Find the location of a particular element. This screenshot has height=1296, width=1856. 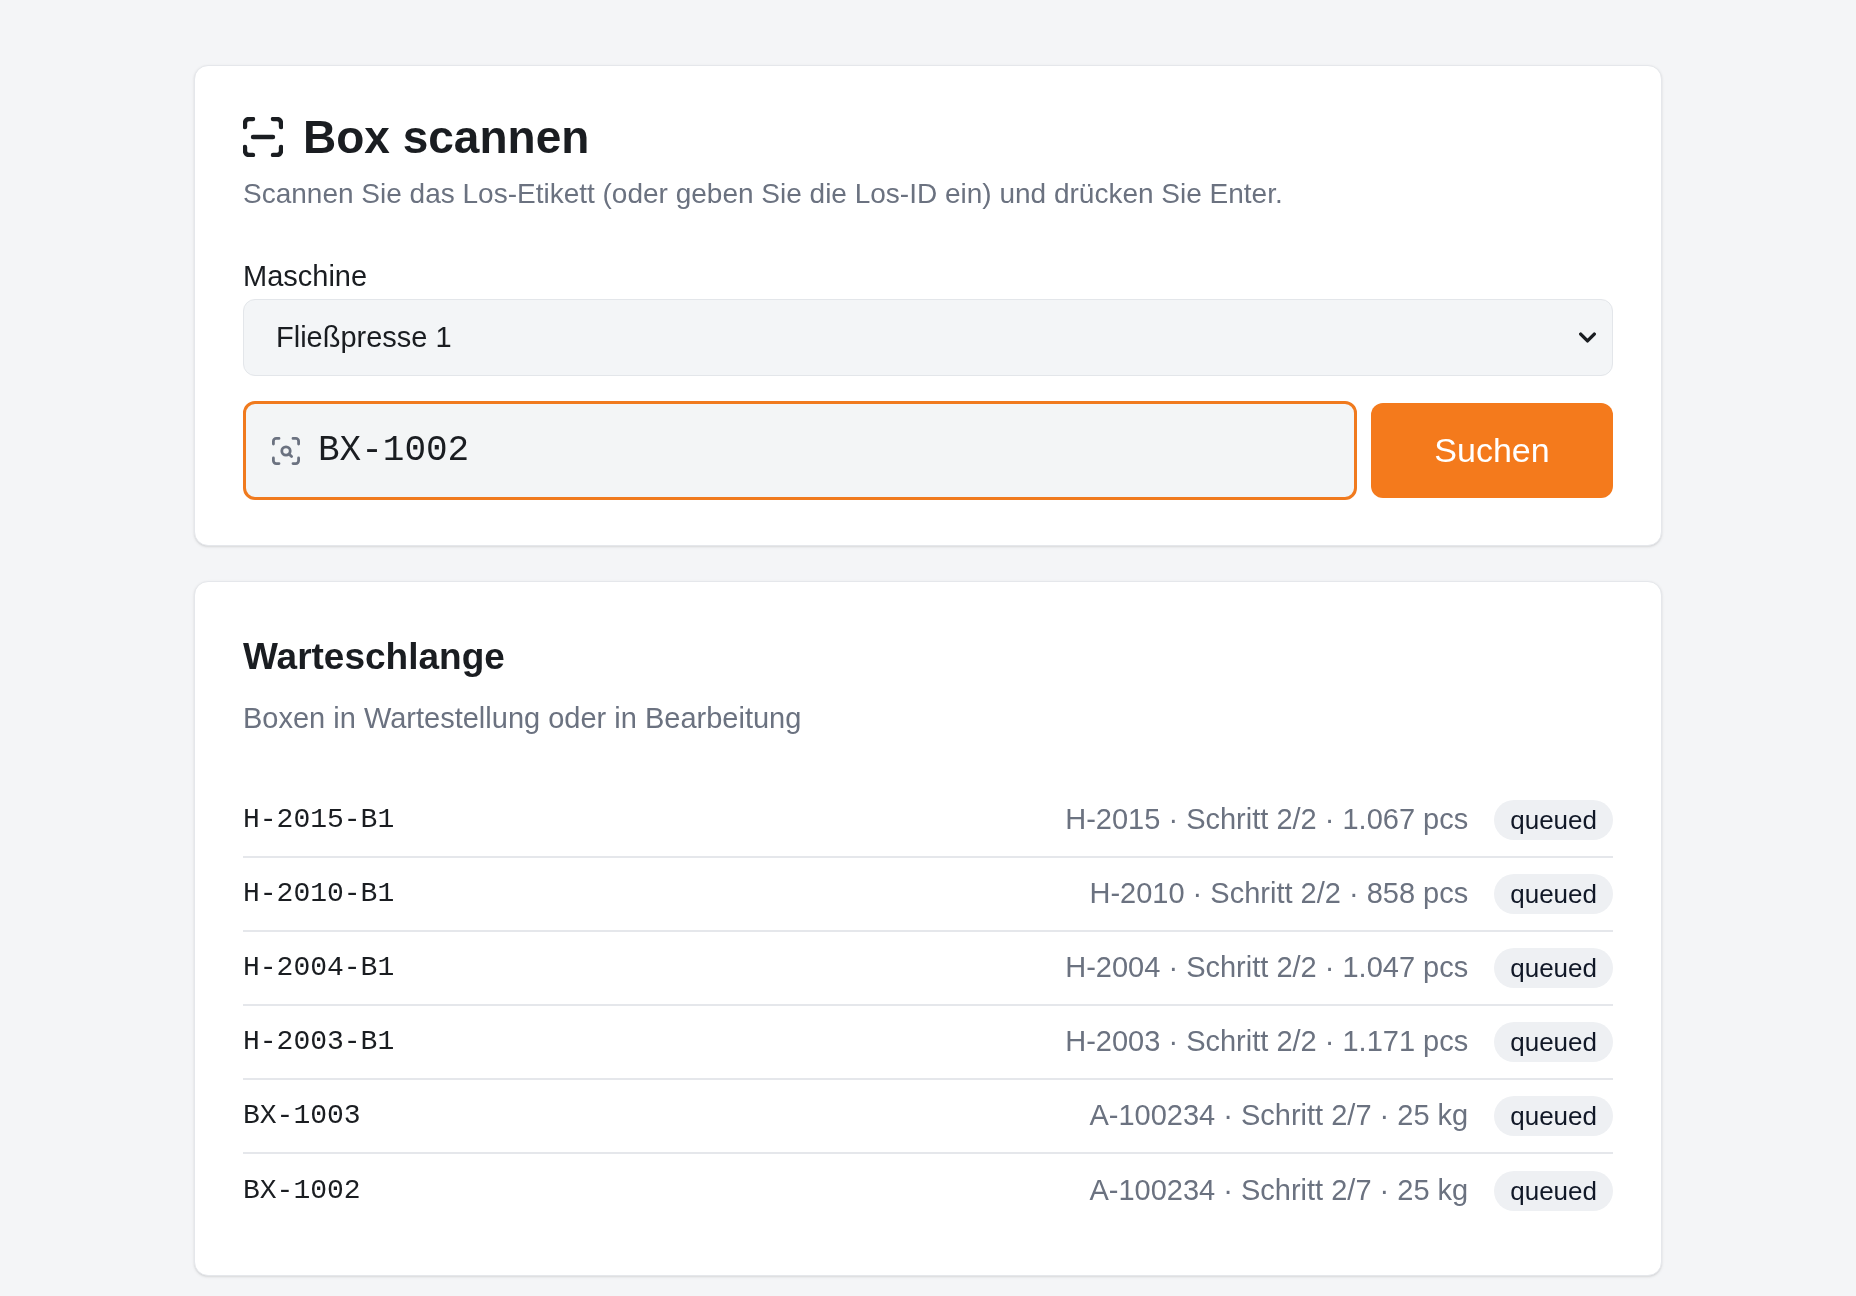

queue-title: Warteschlange is located at coordinates (374, 657).